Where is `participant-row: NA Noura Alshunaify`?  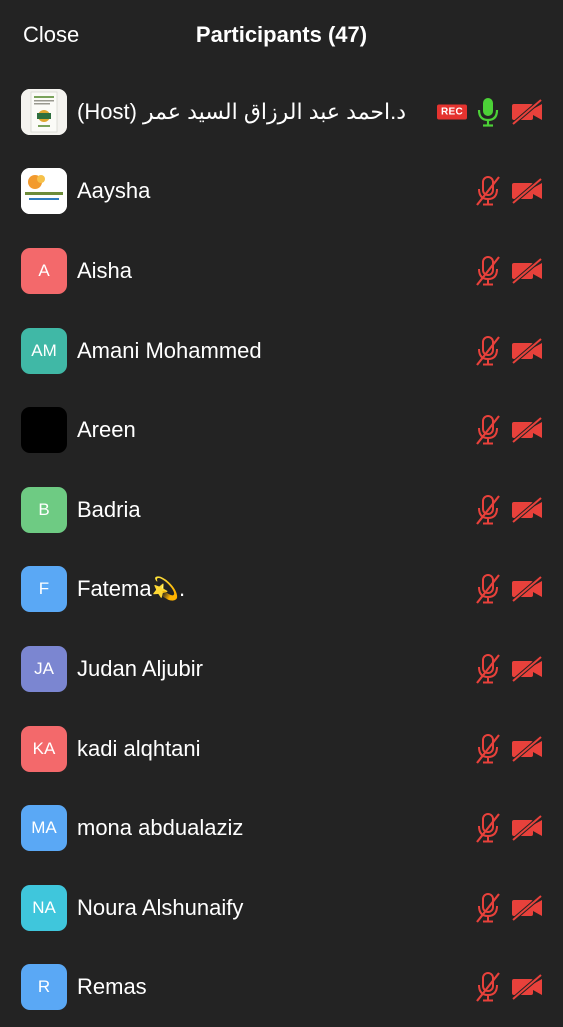 participant-row: NA Noura Alshunaify is located at coordinates (281, 908).